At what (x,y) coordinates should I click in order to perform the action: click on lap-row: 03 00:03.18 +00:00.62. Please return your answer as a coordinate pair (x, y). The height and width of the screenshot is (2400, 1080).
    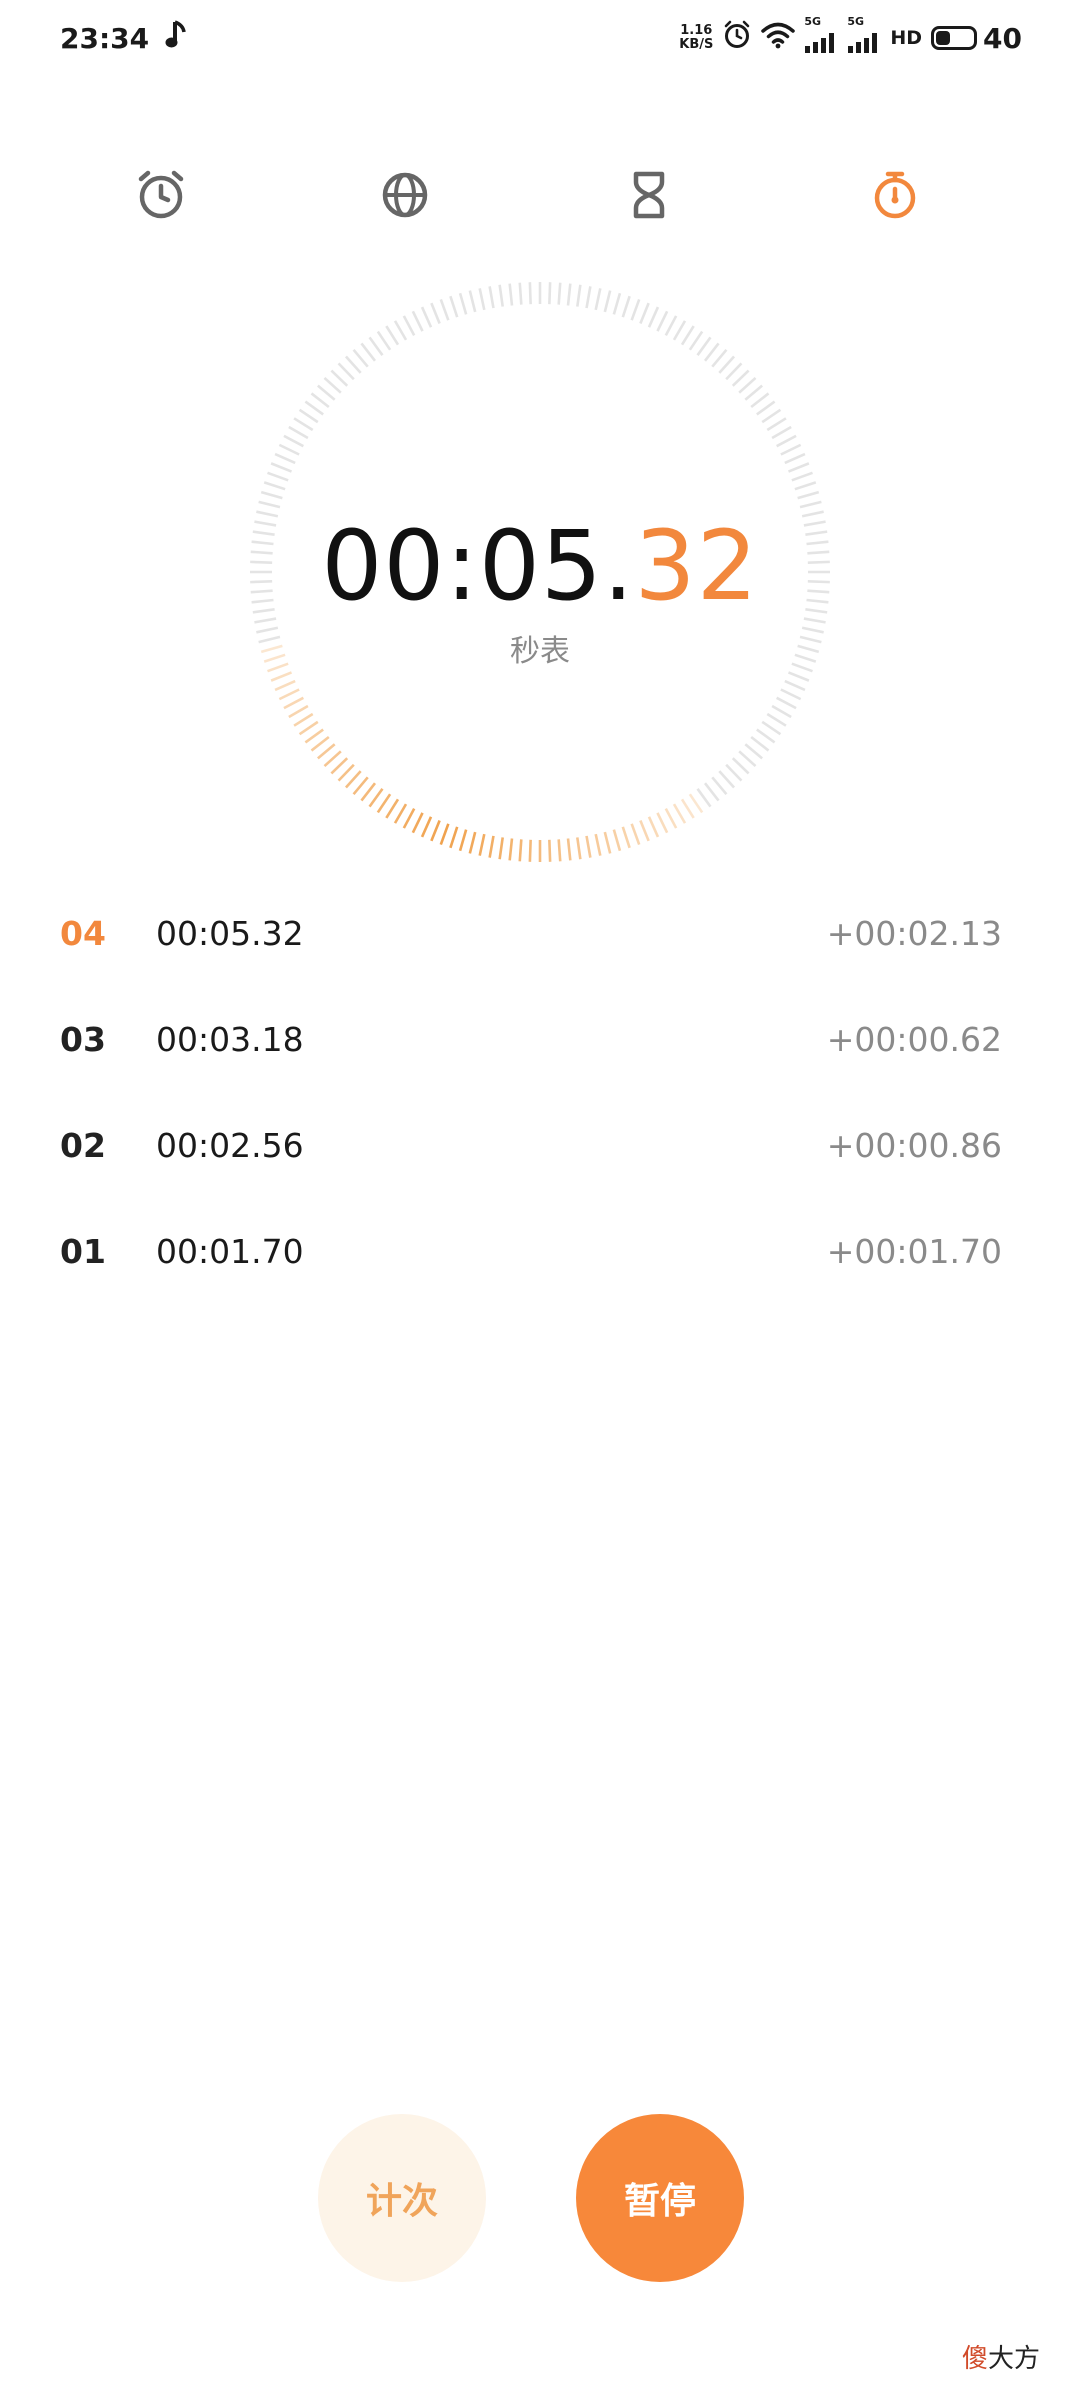
    Looking at the image, I should click on (540, 1039).